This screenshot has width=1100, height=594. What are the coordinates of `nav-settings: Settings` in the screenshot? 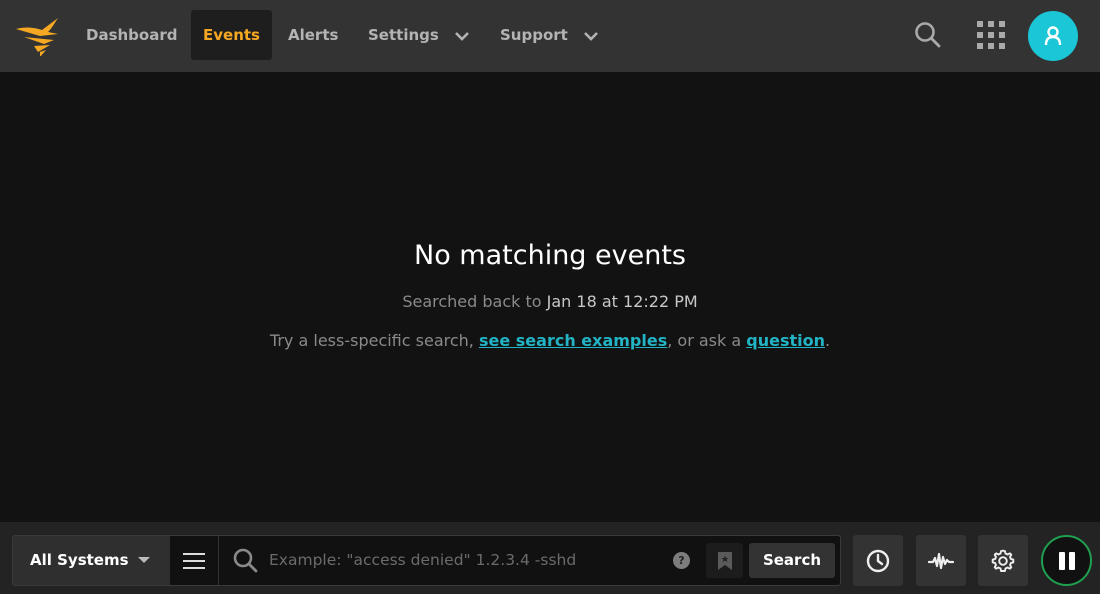 It's located at (419, 35).